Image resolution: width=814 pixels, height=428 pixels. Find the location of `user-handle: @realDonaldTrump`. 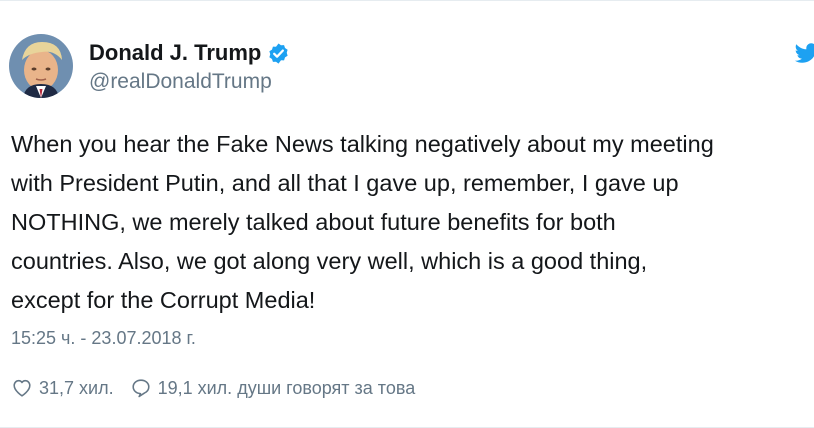

user-handle: @realDonaldTrump is located at coordinates (189, 82).